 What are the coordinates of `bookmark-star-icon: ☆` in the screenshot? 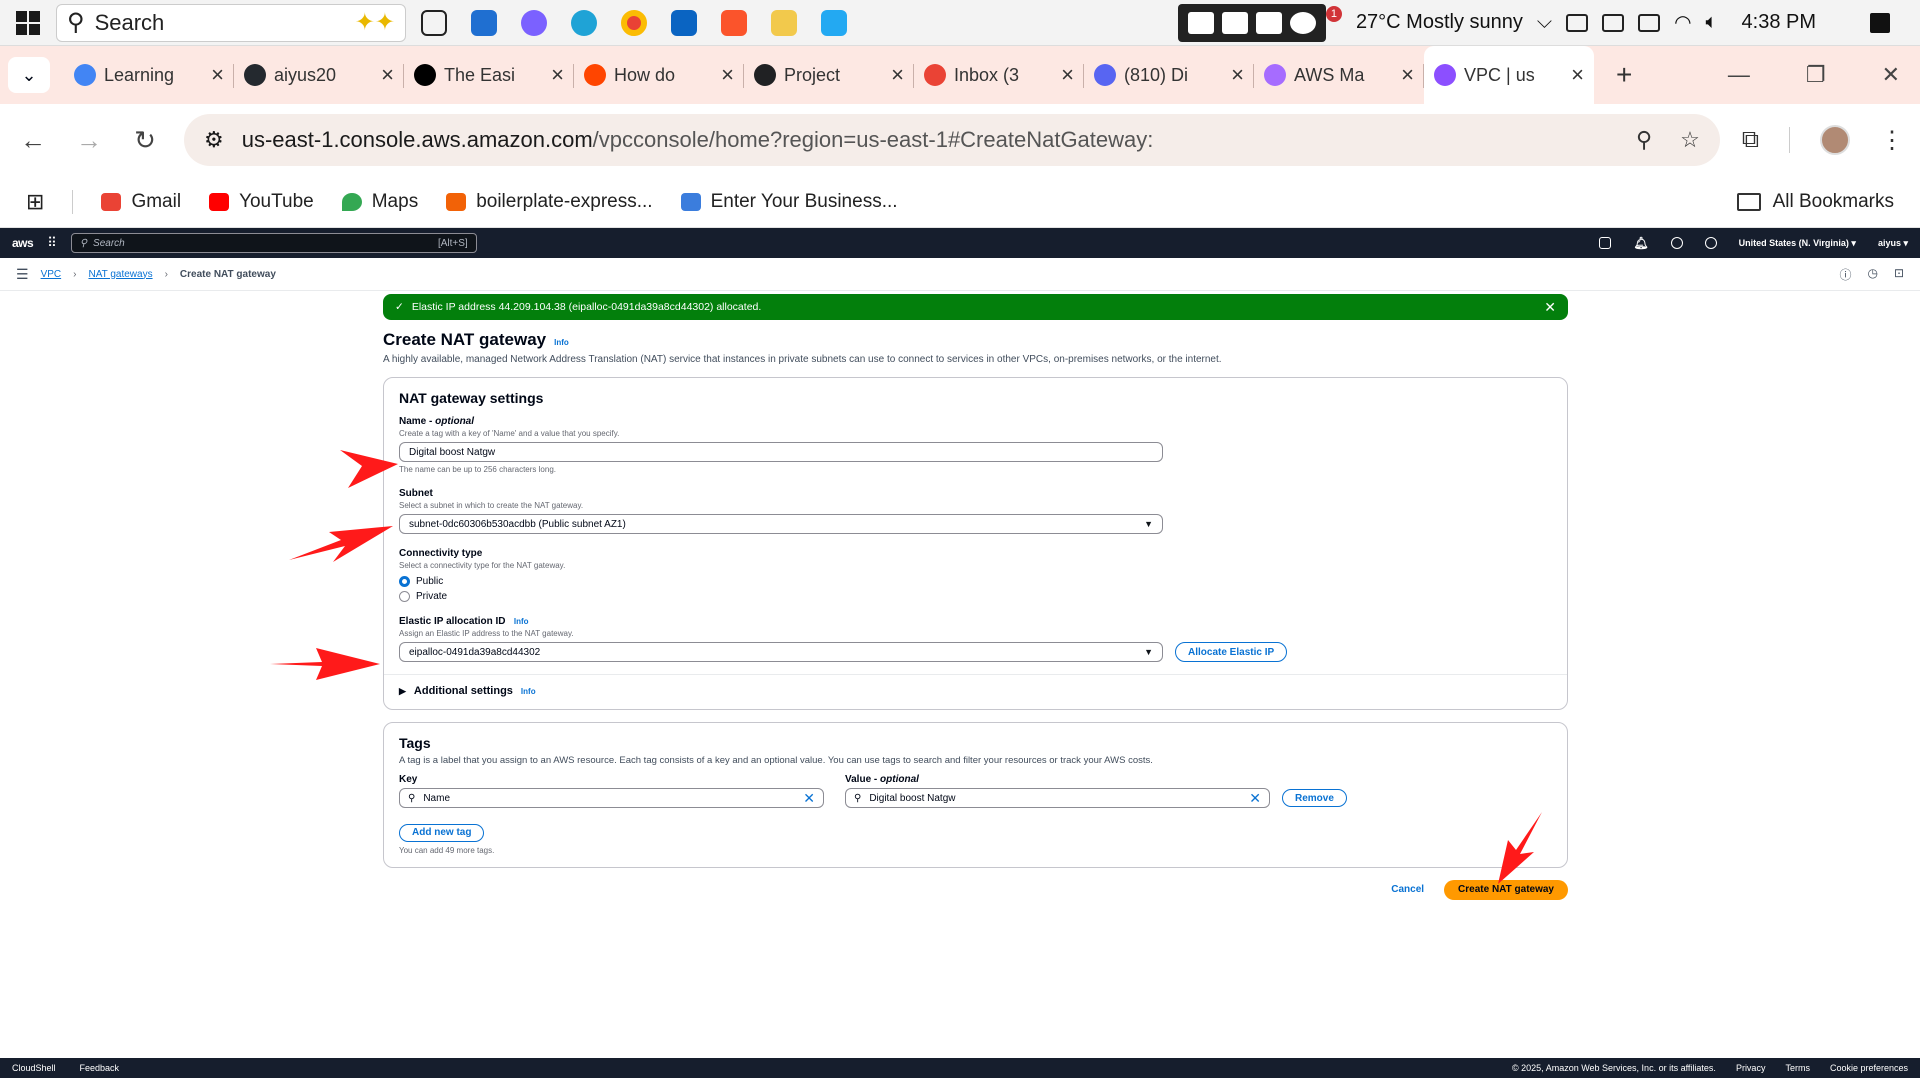 It's located at (1690, 140).